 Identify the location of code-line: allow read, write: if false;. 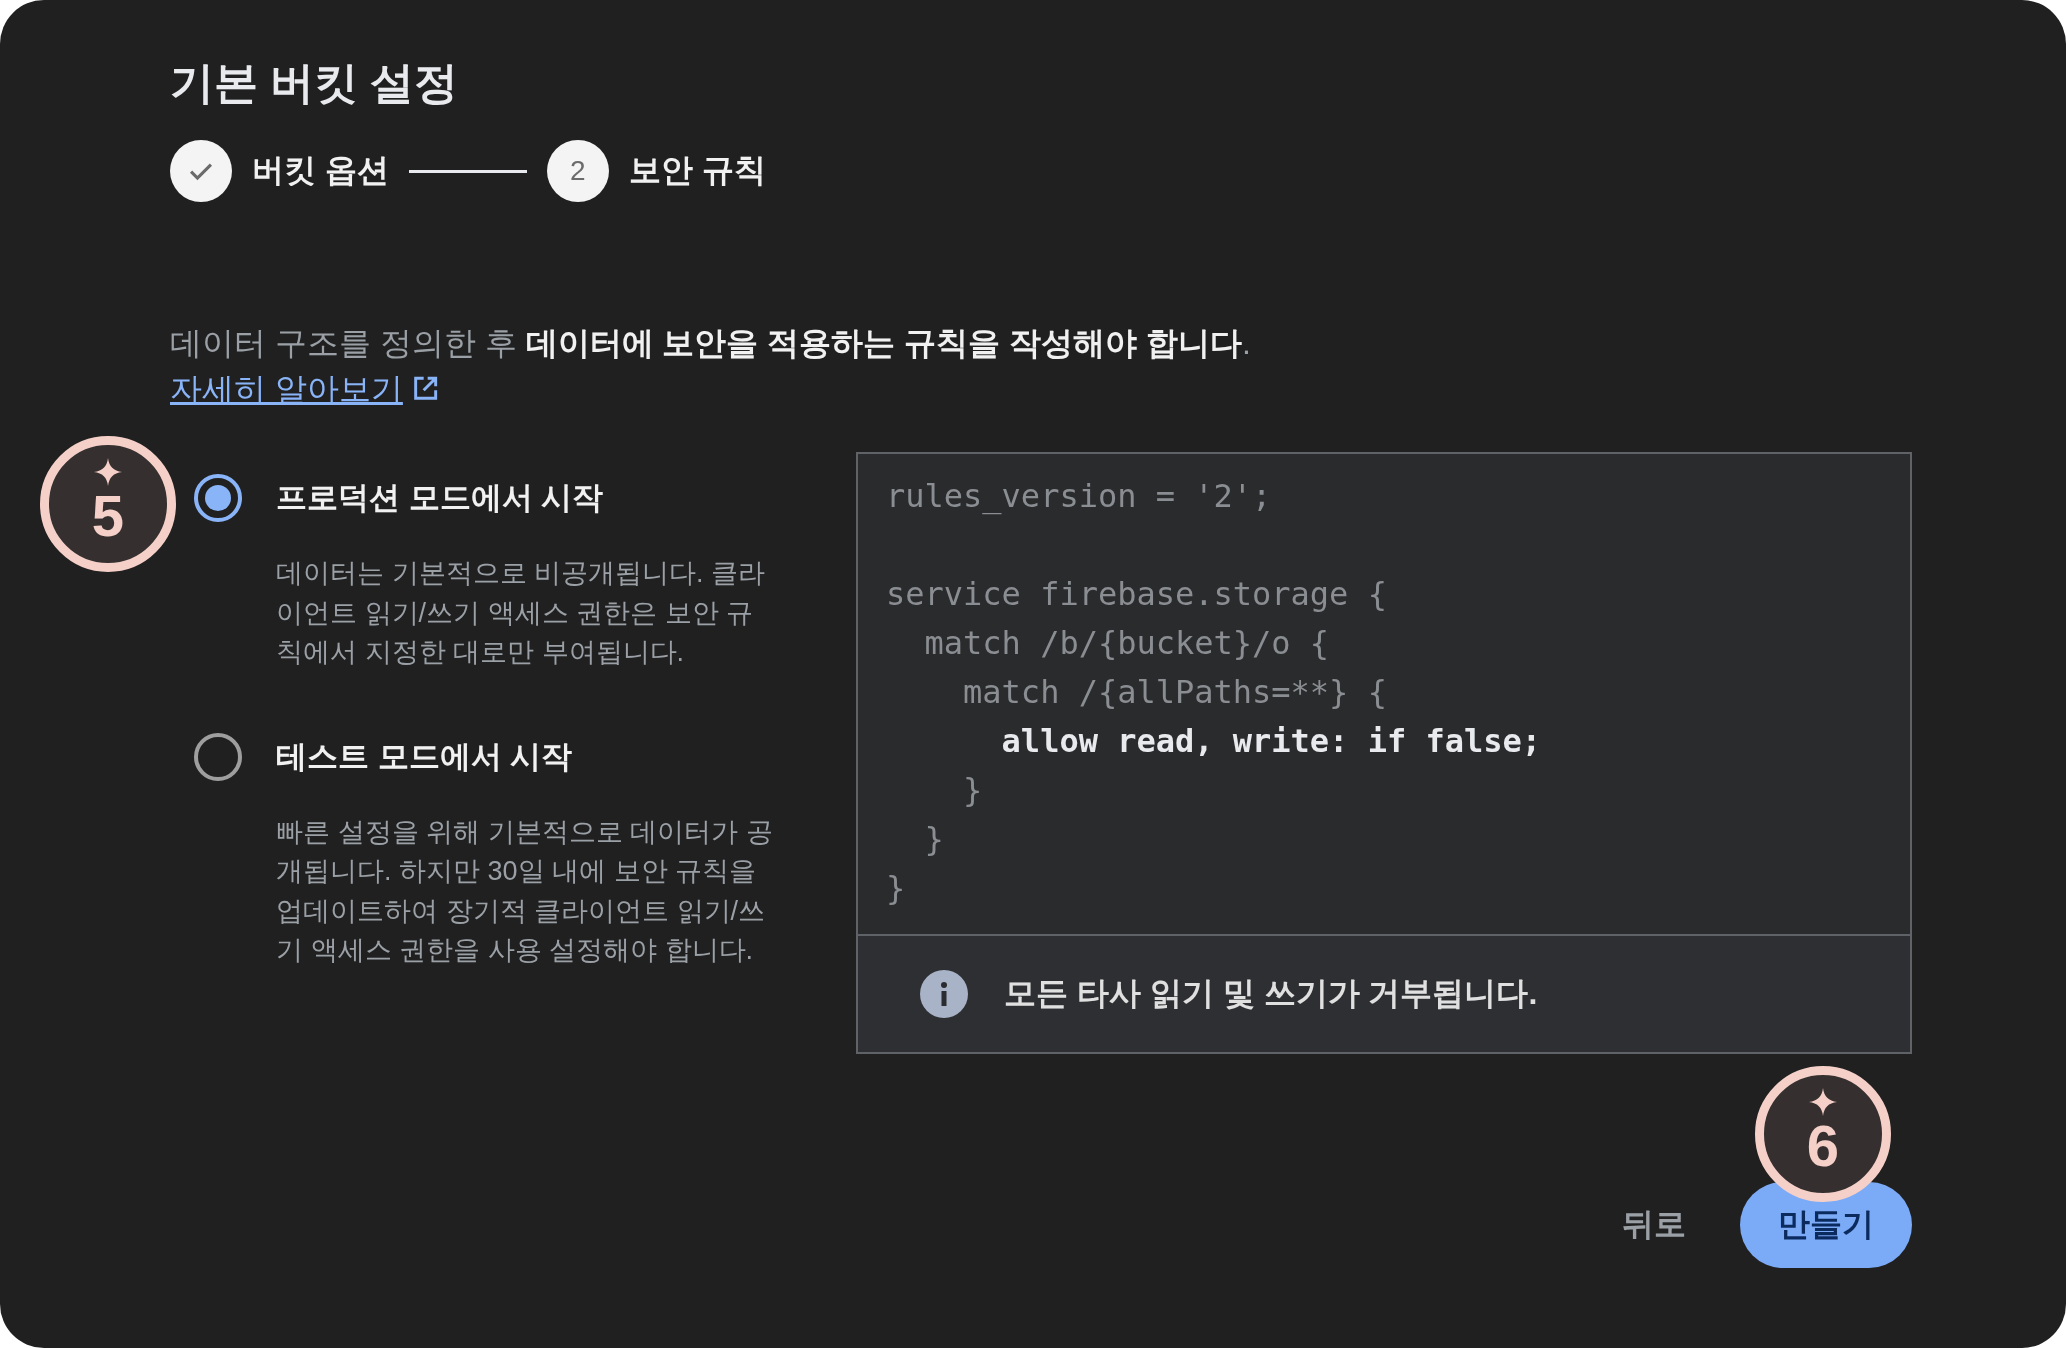
(1271, 741).